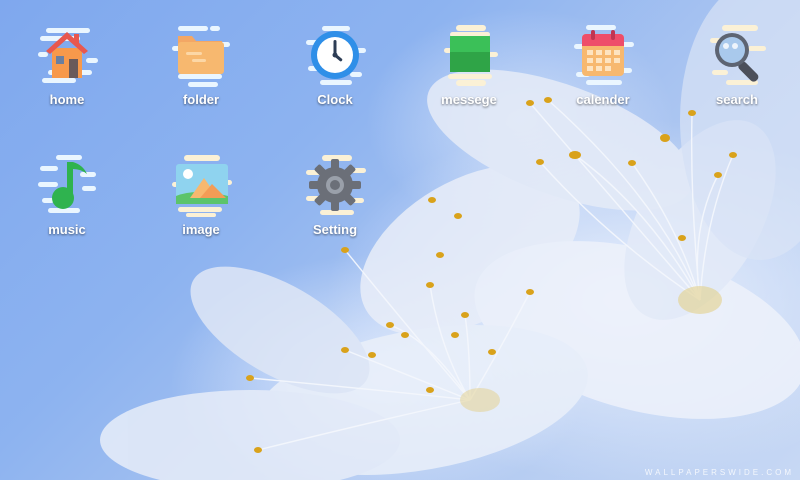 Image resolution: width=800 pixels, height=480 pixels. I want to click on desktop-icon-label: home, so click(67, 99).